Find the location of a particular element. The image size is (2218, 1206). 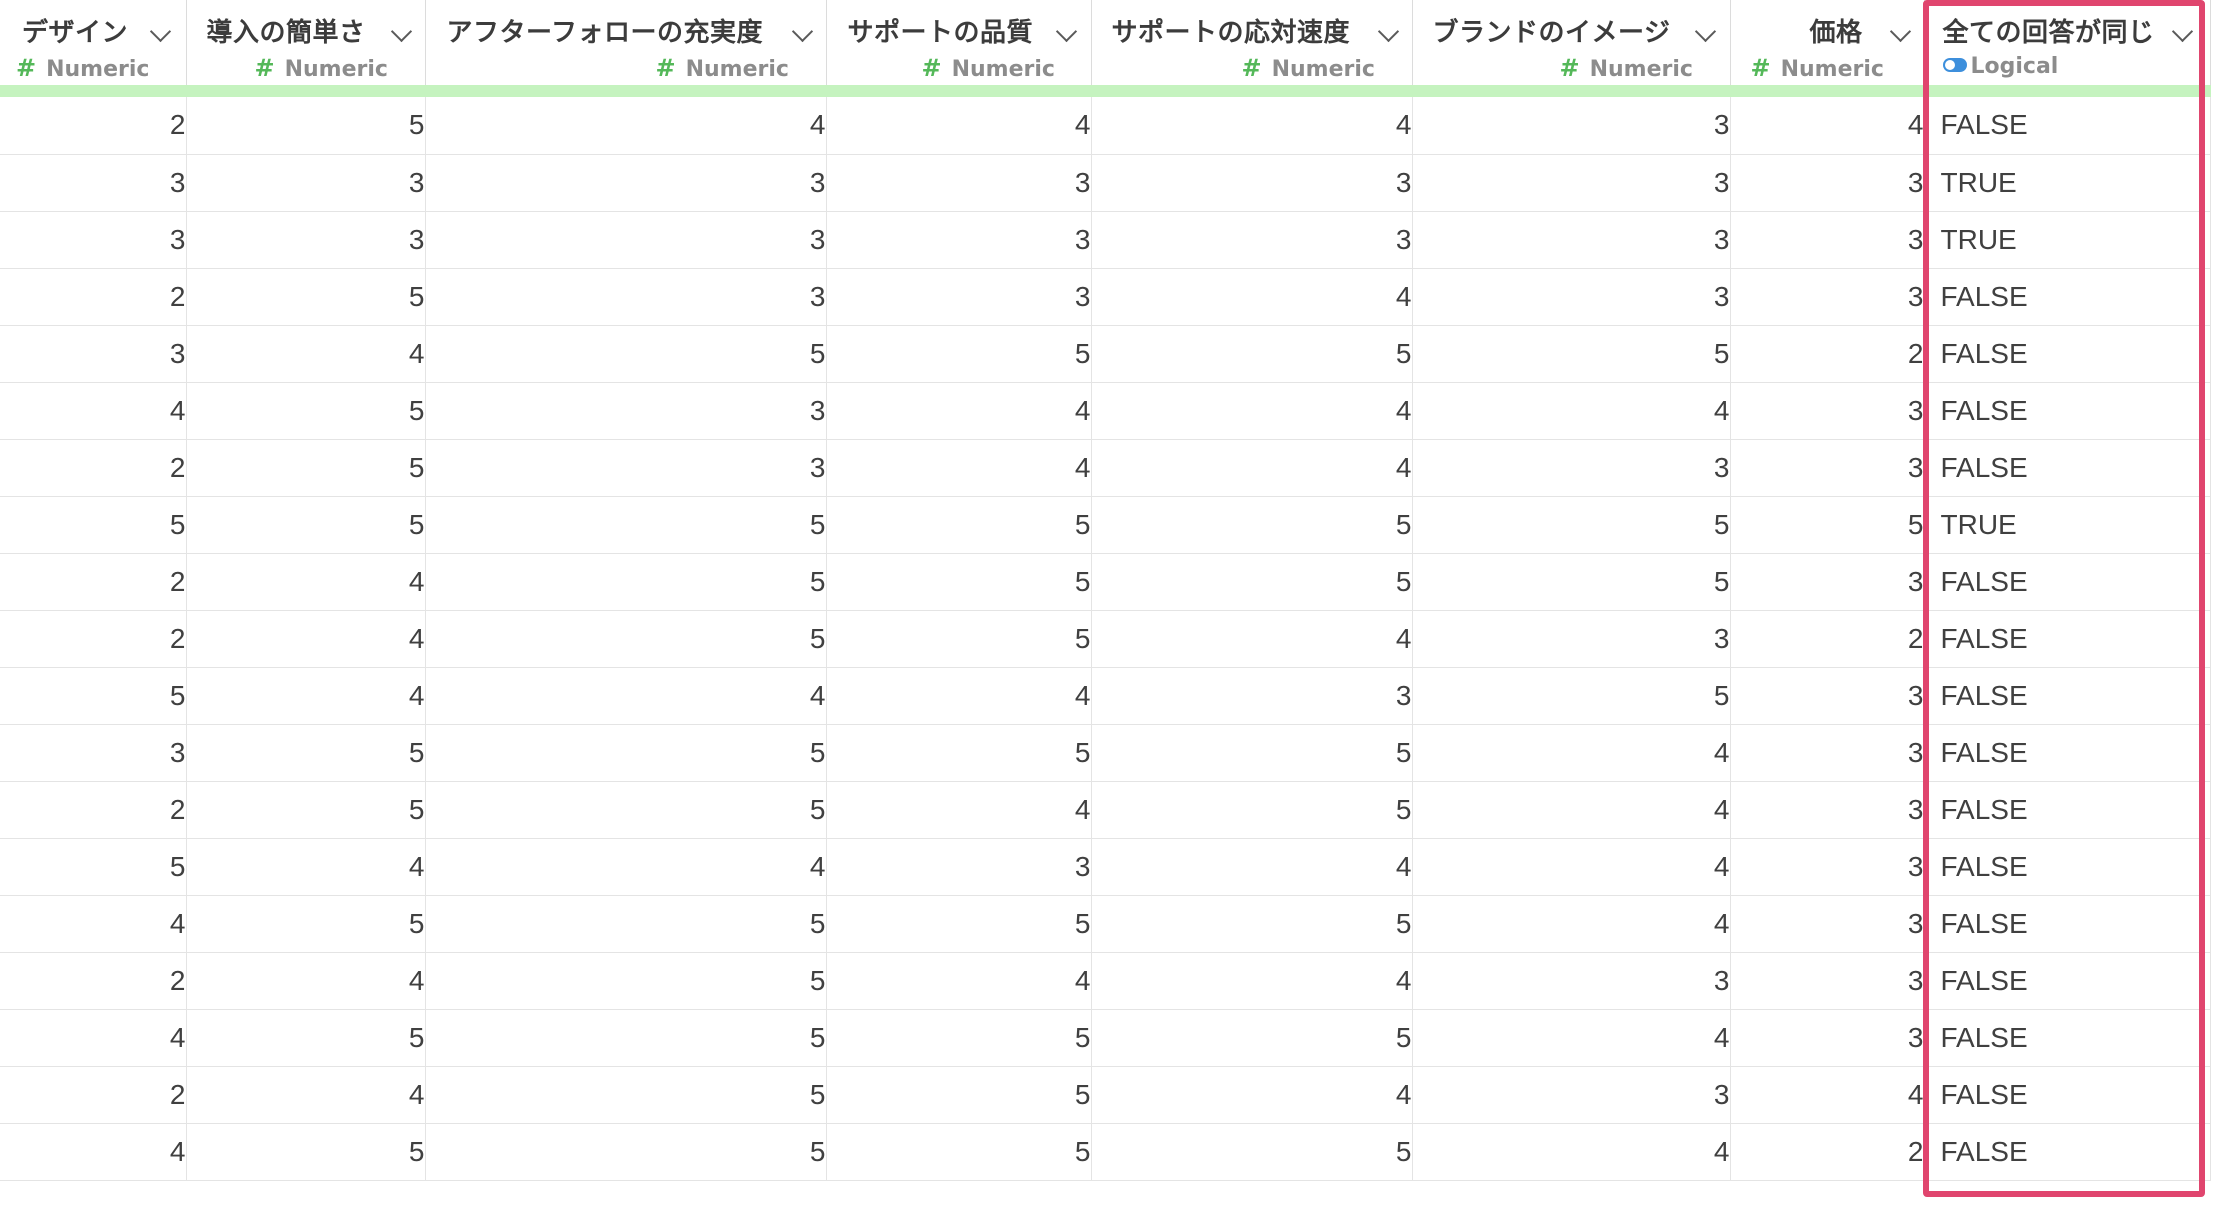

column-header-all-answers-same: 全ての回答が同じ Logical is located at coordinates (2067, 42).